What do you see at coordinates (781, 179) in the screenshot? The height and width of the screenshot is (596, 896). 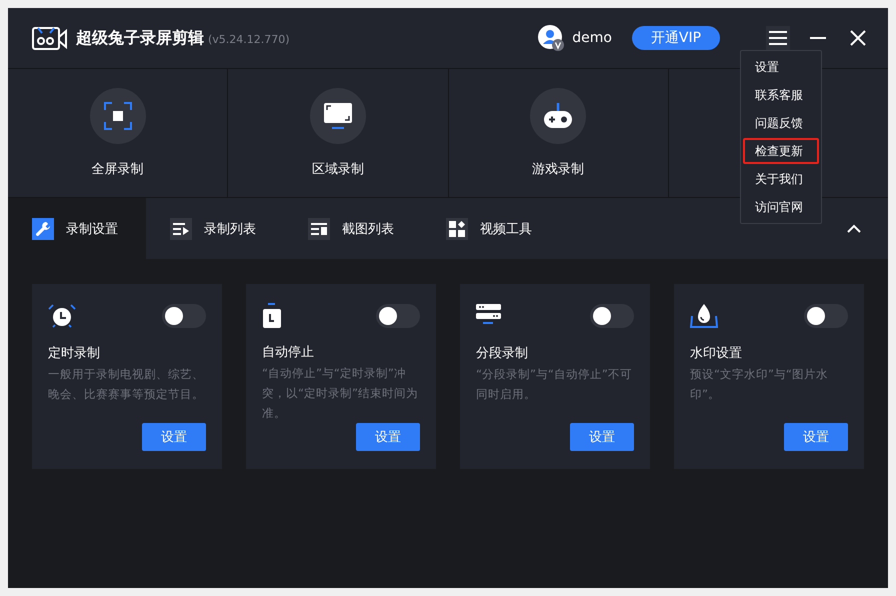 I see `menu-item: 关于我们` at bounding box center [781, 179].